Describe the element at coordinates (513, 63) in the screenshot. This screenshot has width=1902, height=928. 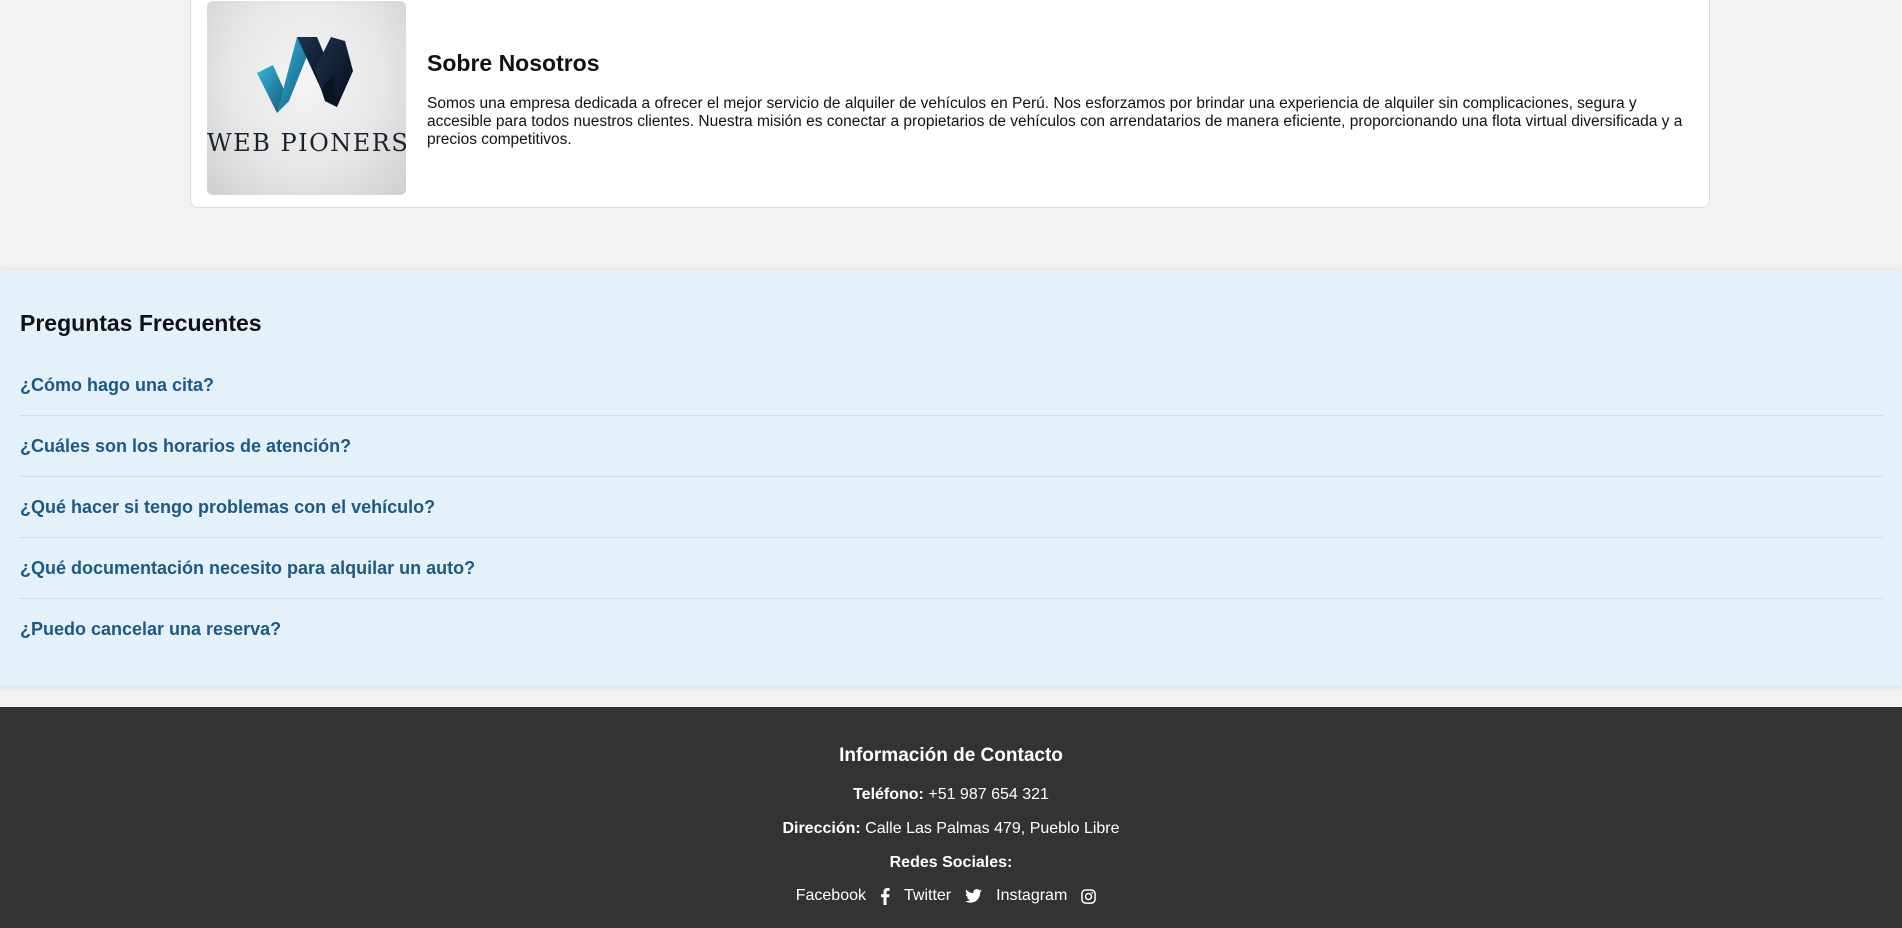
I see `about-title: Sobre Nosotros` at that location.